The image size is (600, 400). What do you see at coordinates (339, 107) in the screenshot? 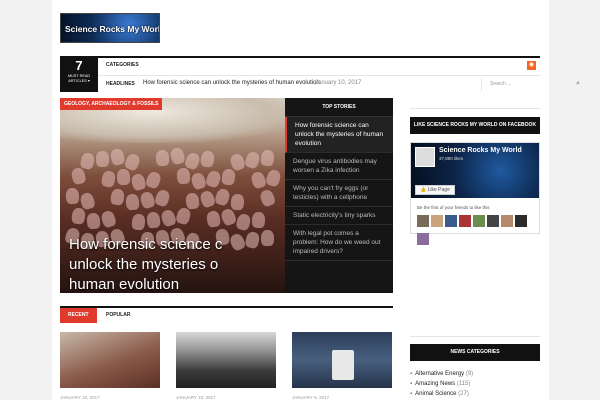
I see `top-stories-heading: TOP STORIES` at bounding box center [339, 107].